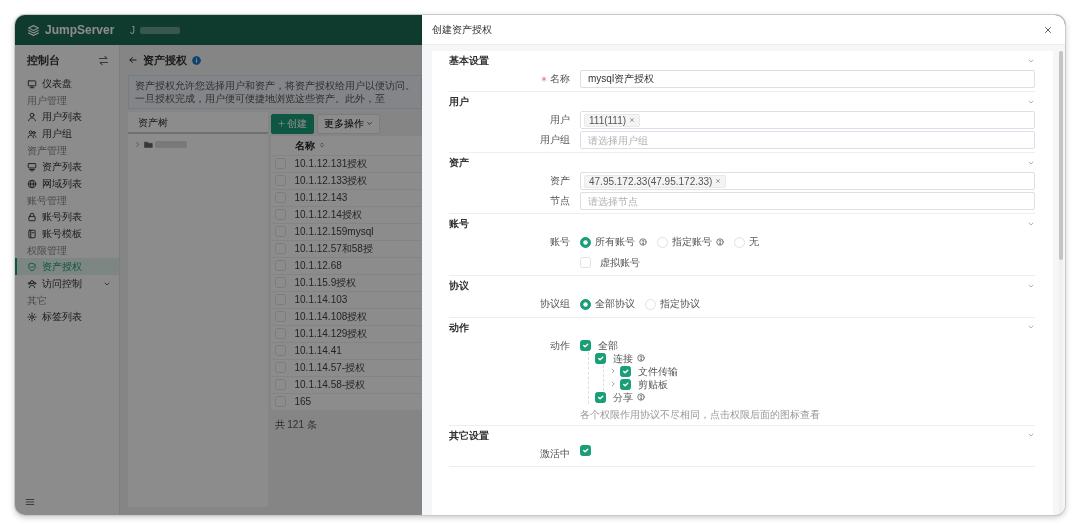  I want to click on globe-icon, so click(32, 183).